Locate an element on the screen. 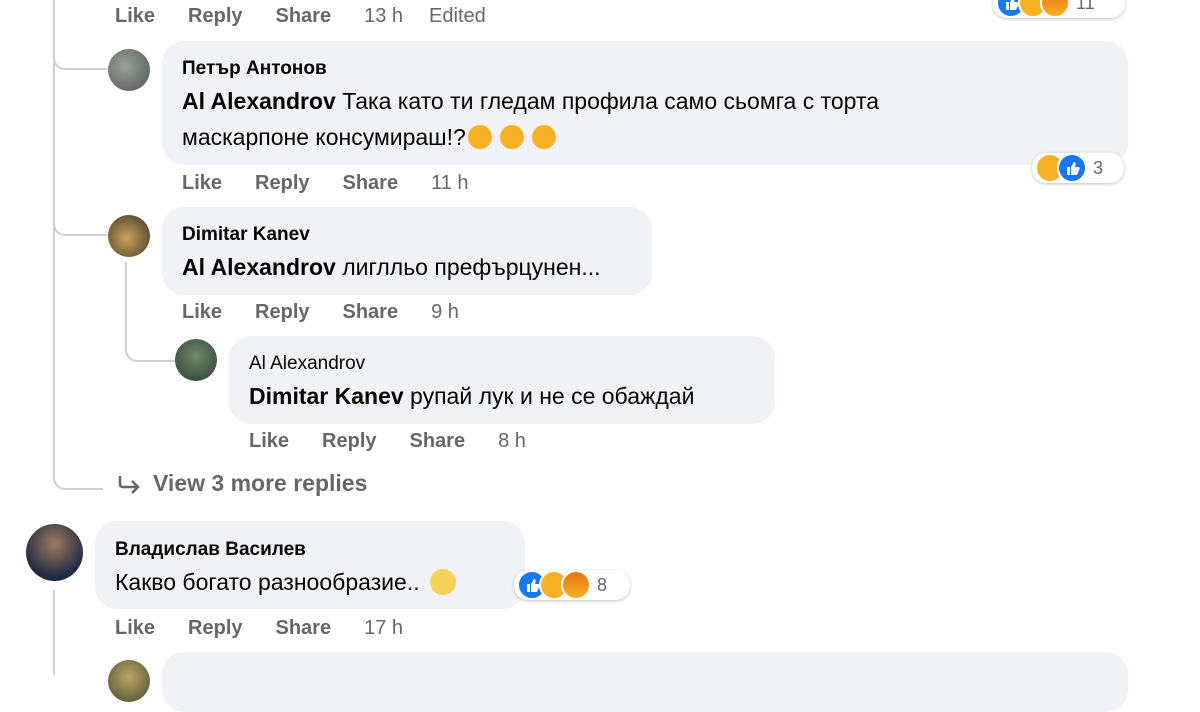 This screenshot has height=712, width=1200. comment-text-line2: маскарпоне консумираш!? is located at coordinates (324, 137).